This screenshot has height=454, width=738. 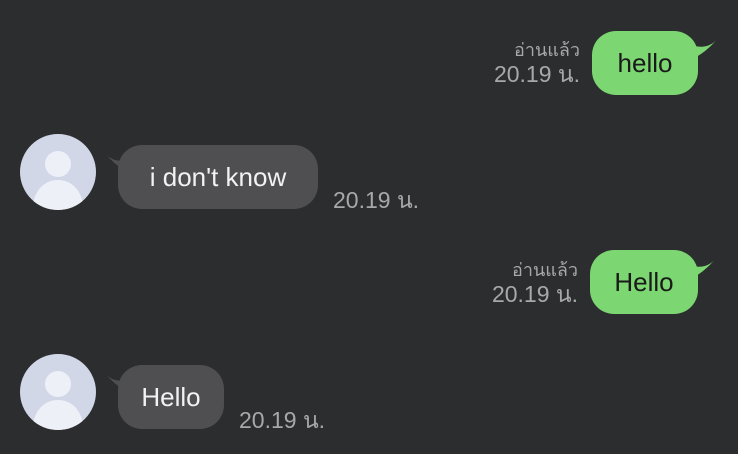 What do you see at coordinates (218, 177) in the screenshot?
I see `message-bubble: i don't know` at bounding box center [218, 177].